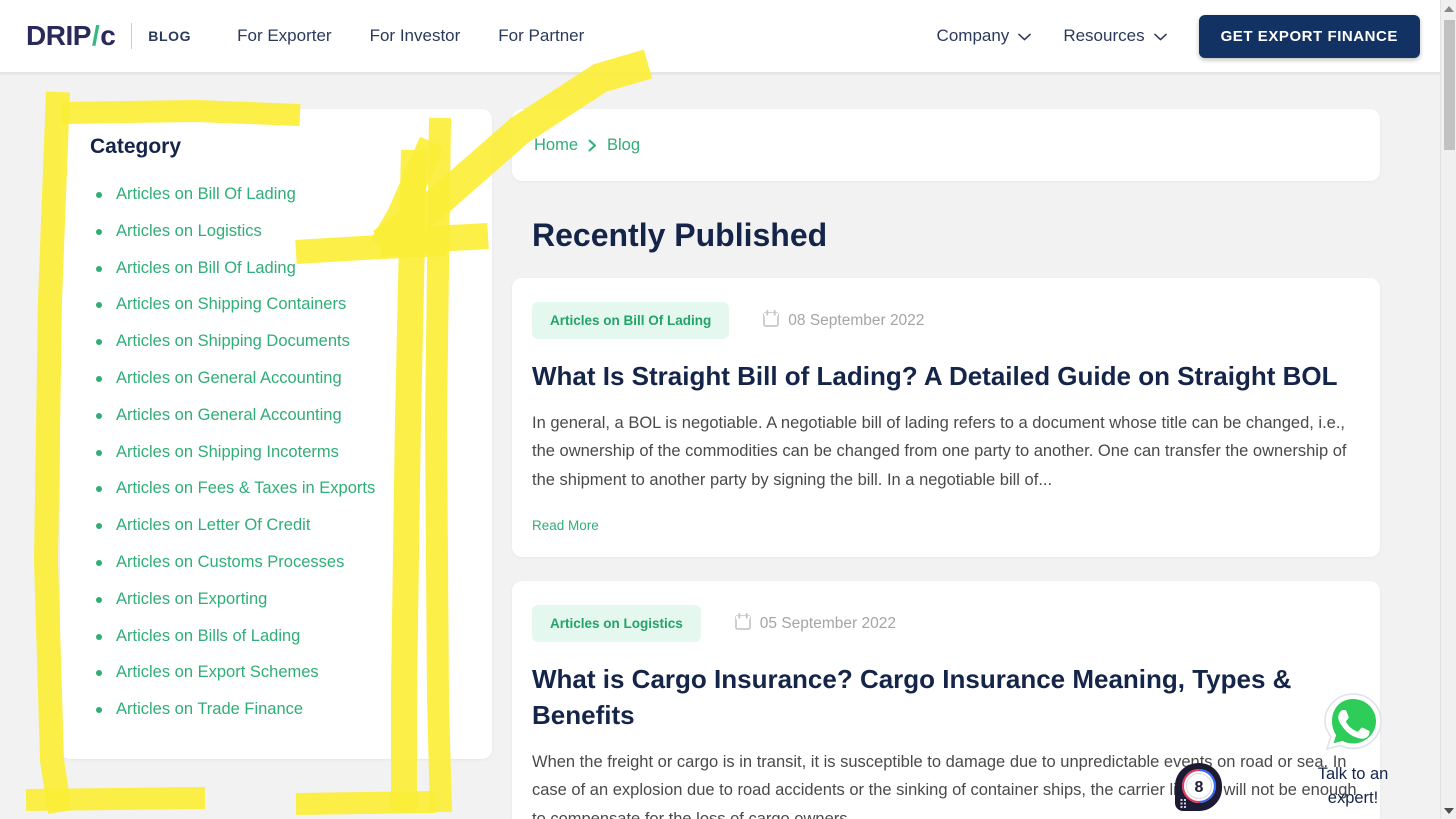  I want to click on list-item: Articles on Shipping Containers, so click(276, 305).